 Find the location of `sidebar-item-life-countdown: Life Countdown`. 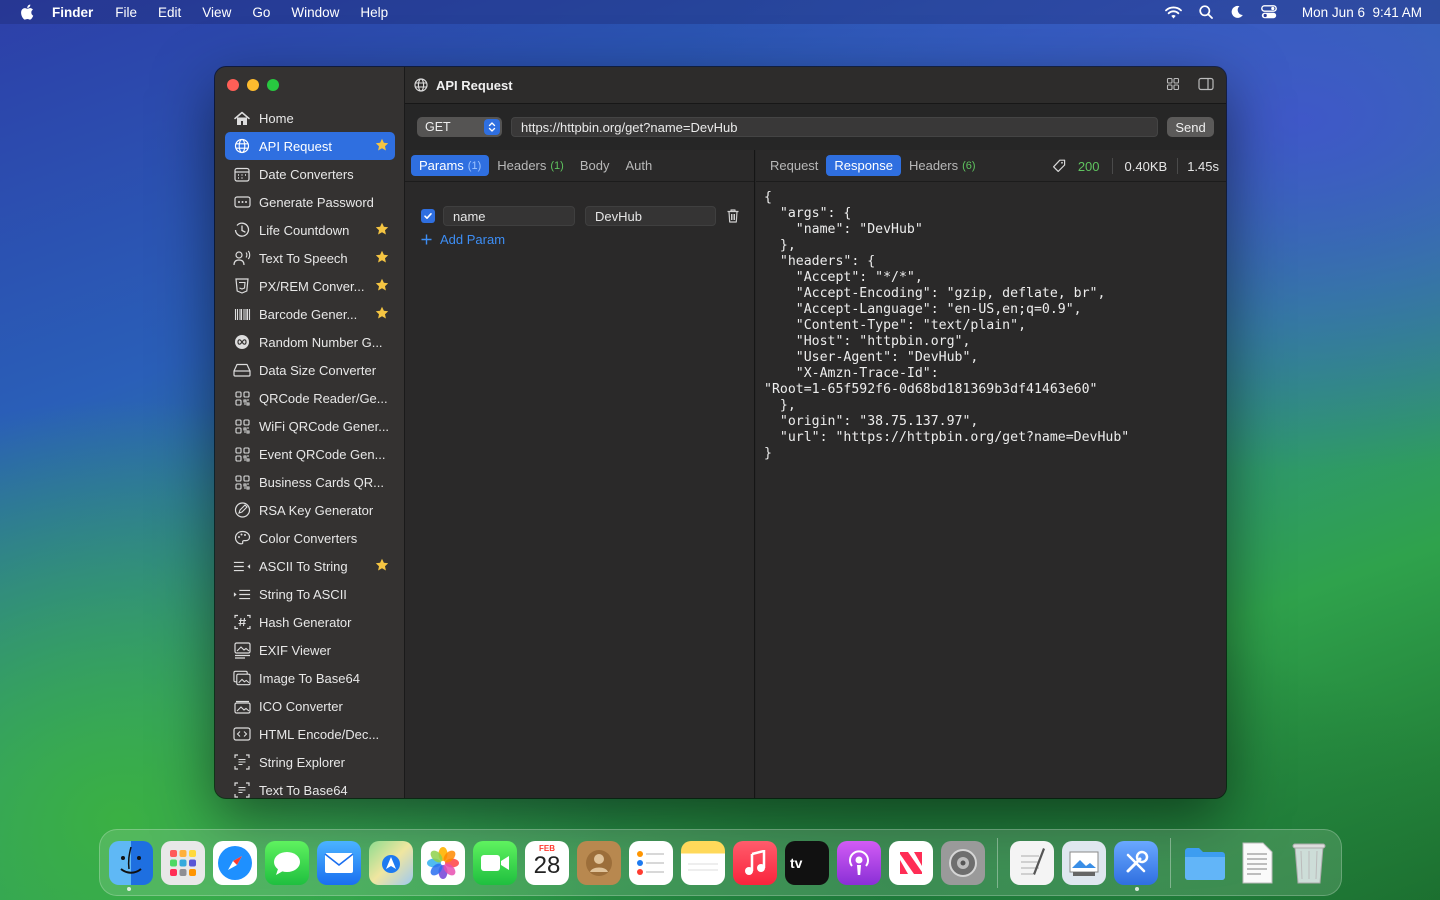

sidebar-item-life-countdown: Life Countdown is located at coordinates (310, 230).